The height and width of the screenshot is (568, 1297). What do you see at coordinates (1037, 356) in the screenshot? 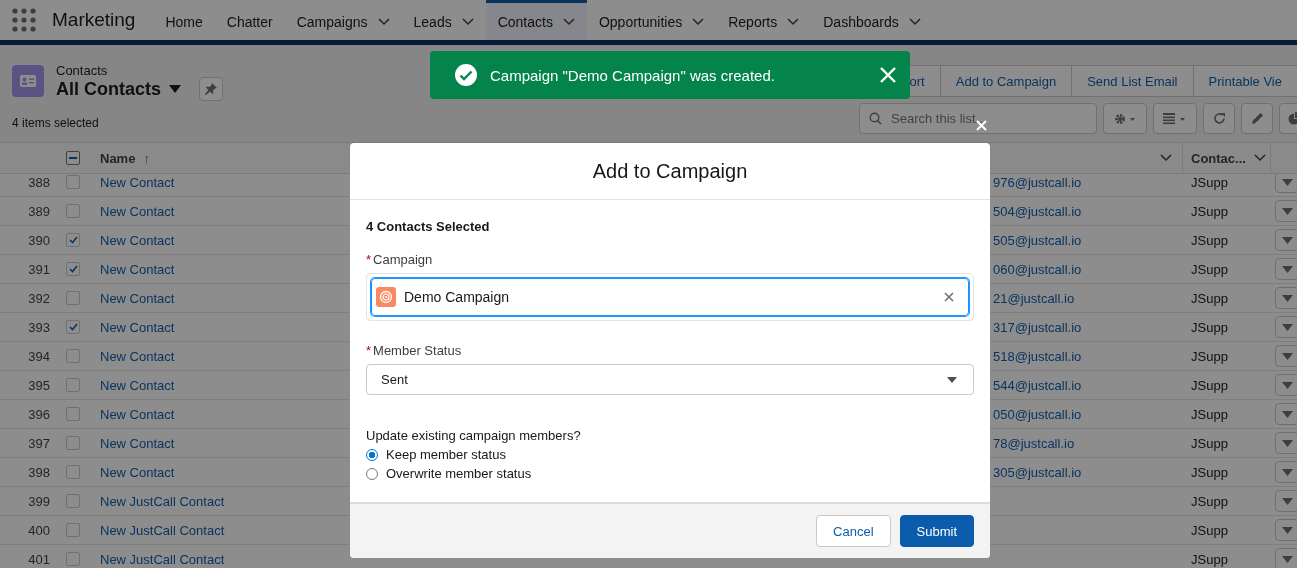
I see `email-link: 518@justcall.io` at bounding box center [1037, 356].